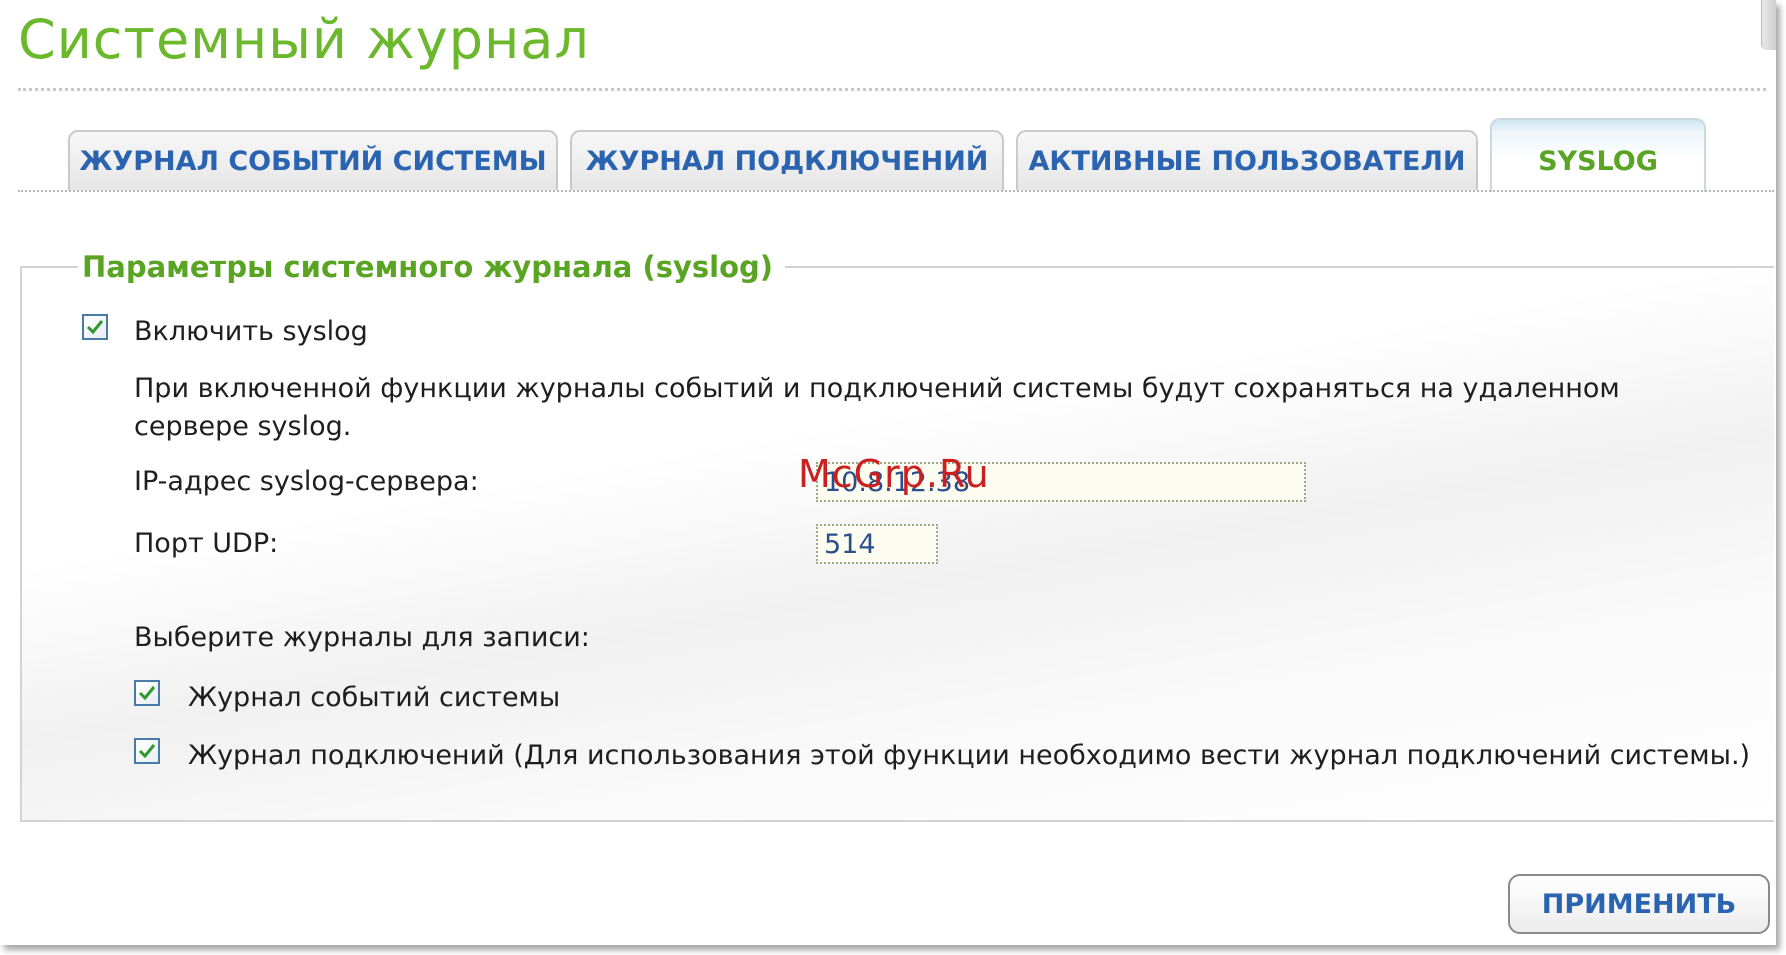 This screenshot has height=955, width=1786. What do you see at coordinates (304, 39) in the screenshot?
I see `page-title: Системный журнал` at bounding box center [304, 39].